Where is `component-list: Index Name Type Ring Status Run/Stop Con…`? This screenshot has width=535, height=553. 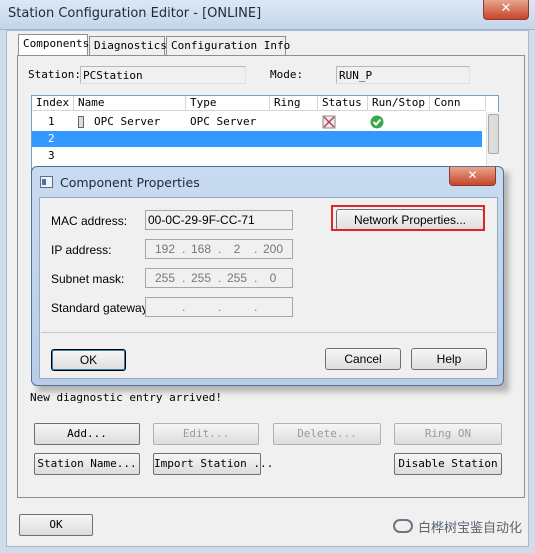
component-list: Index Name Type Ring Status Run/Stop Con… is located at coordinates (265, 134).